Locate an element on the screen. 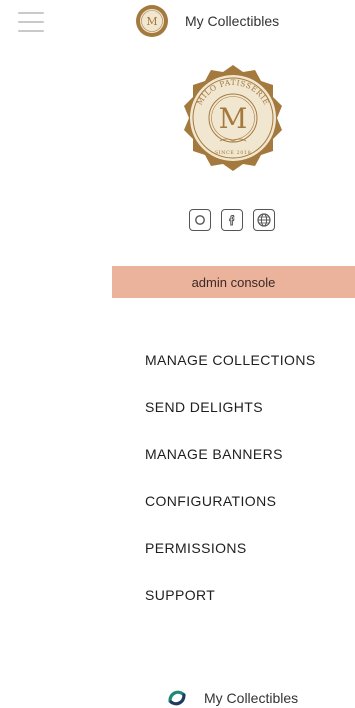 The width and height of the screenshot is (355, 708). menu-item-manage-banners: MANAGE BANNERS is located at coordinates (230, 467).